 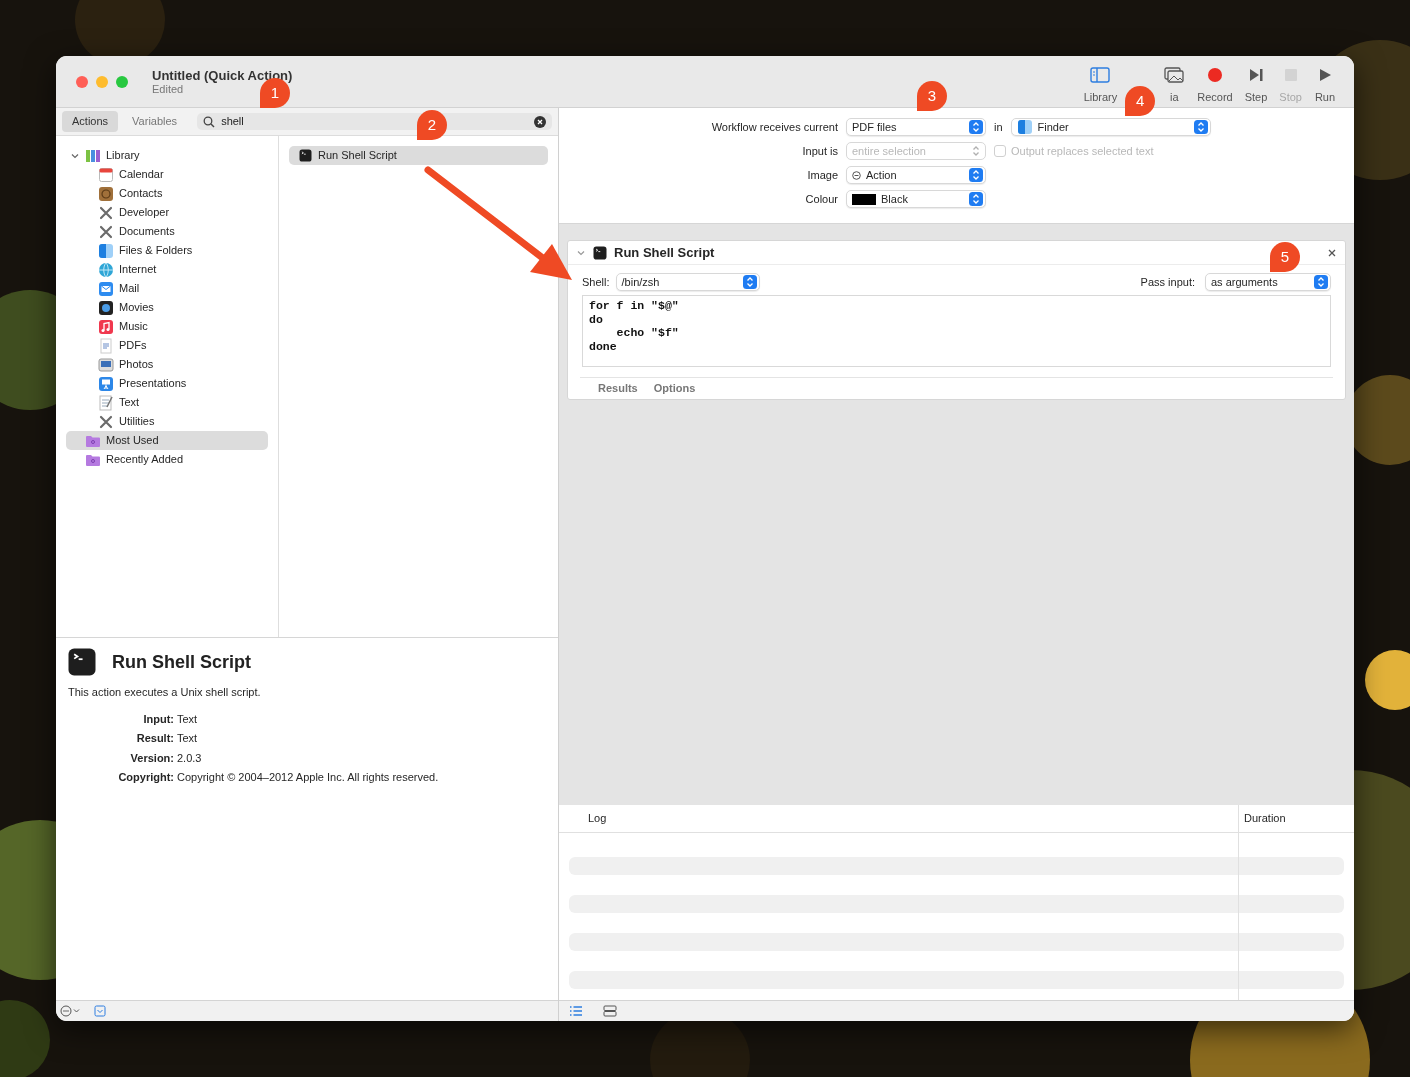 I want to click on tree-item: Most Used, so click(x=167, y=440).